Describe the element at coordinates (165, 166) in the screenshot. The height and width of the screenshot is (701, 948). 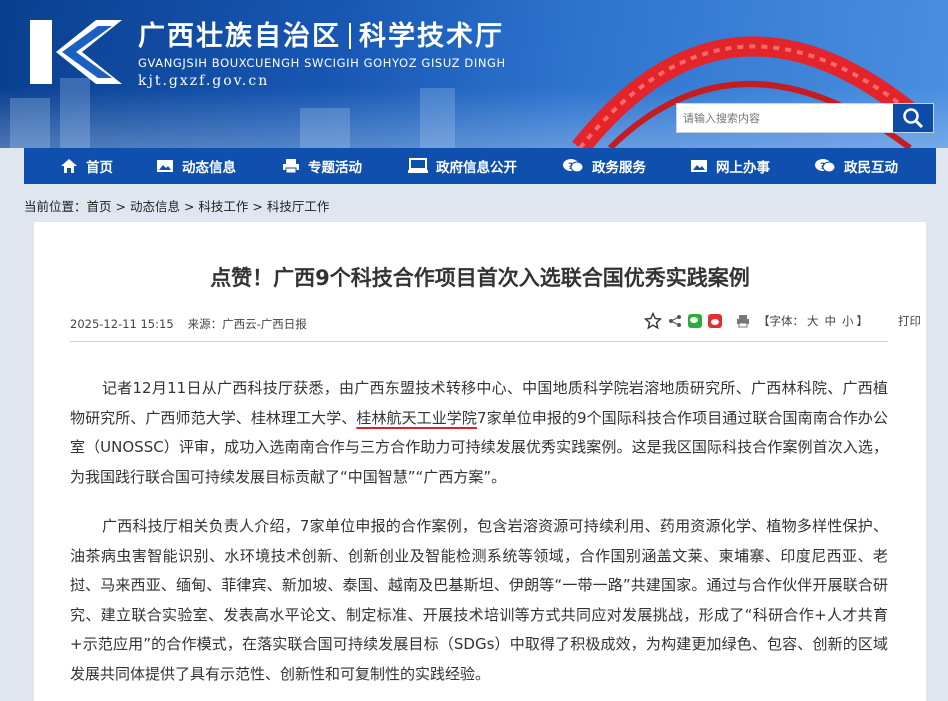
I see `image-icon` at that location.